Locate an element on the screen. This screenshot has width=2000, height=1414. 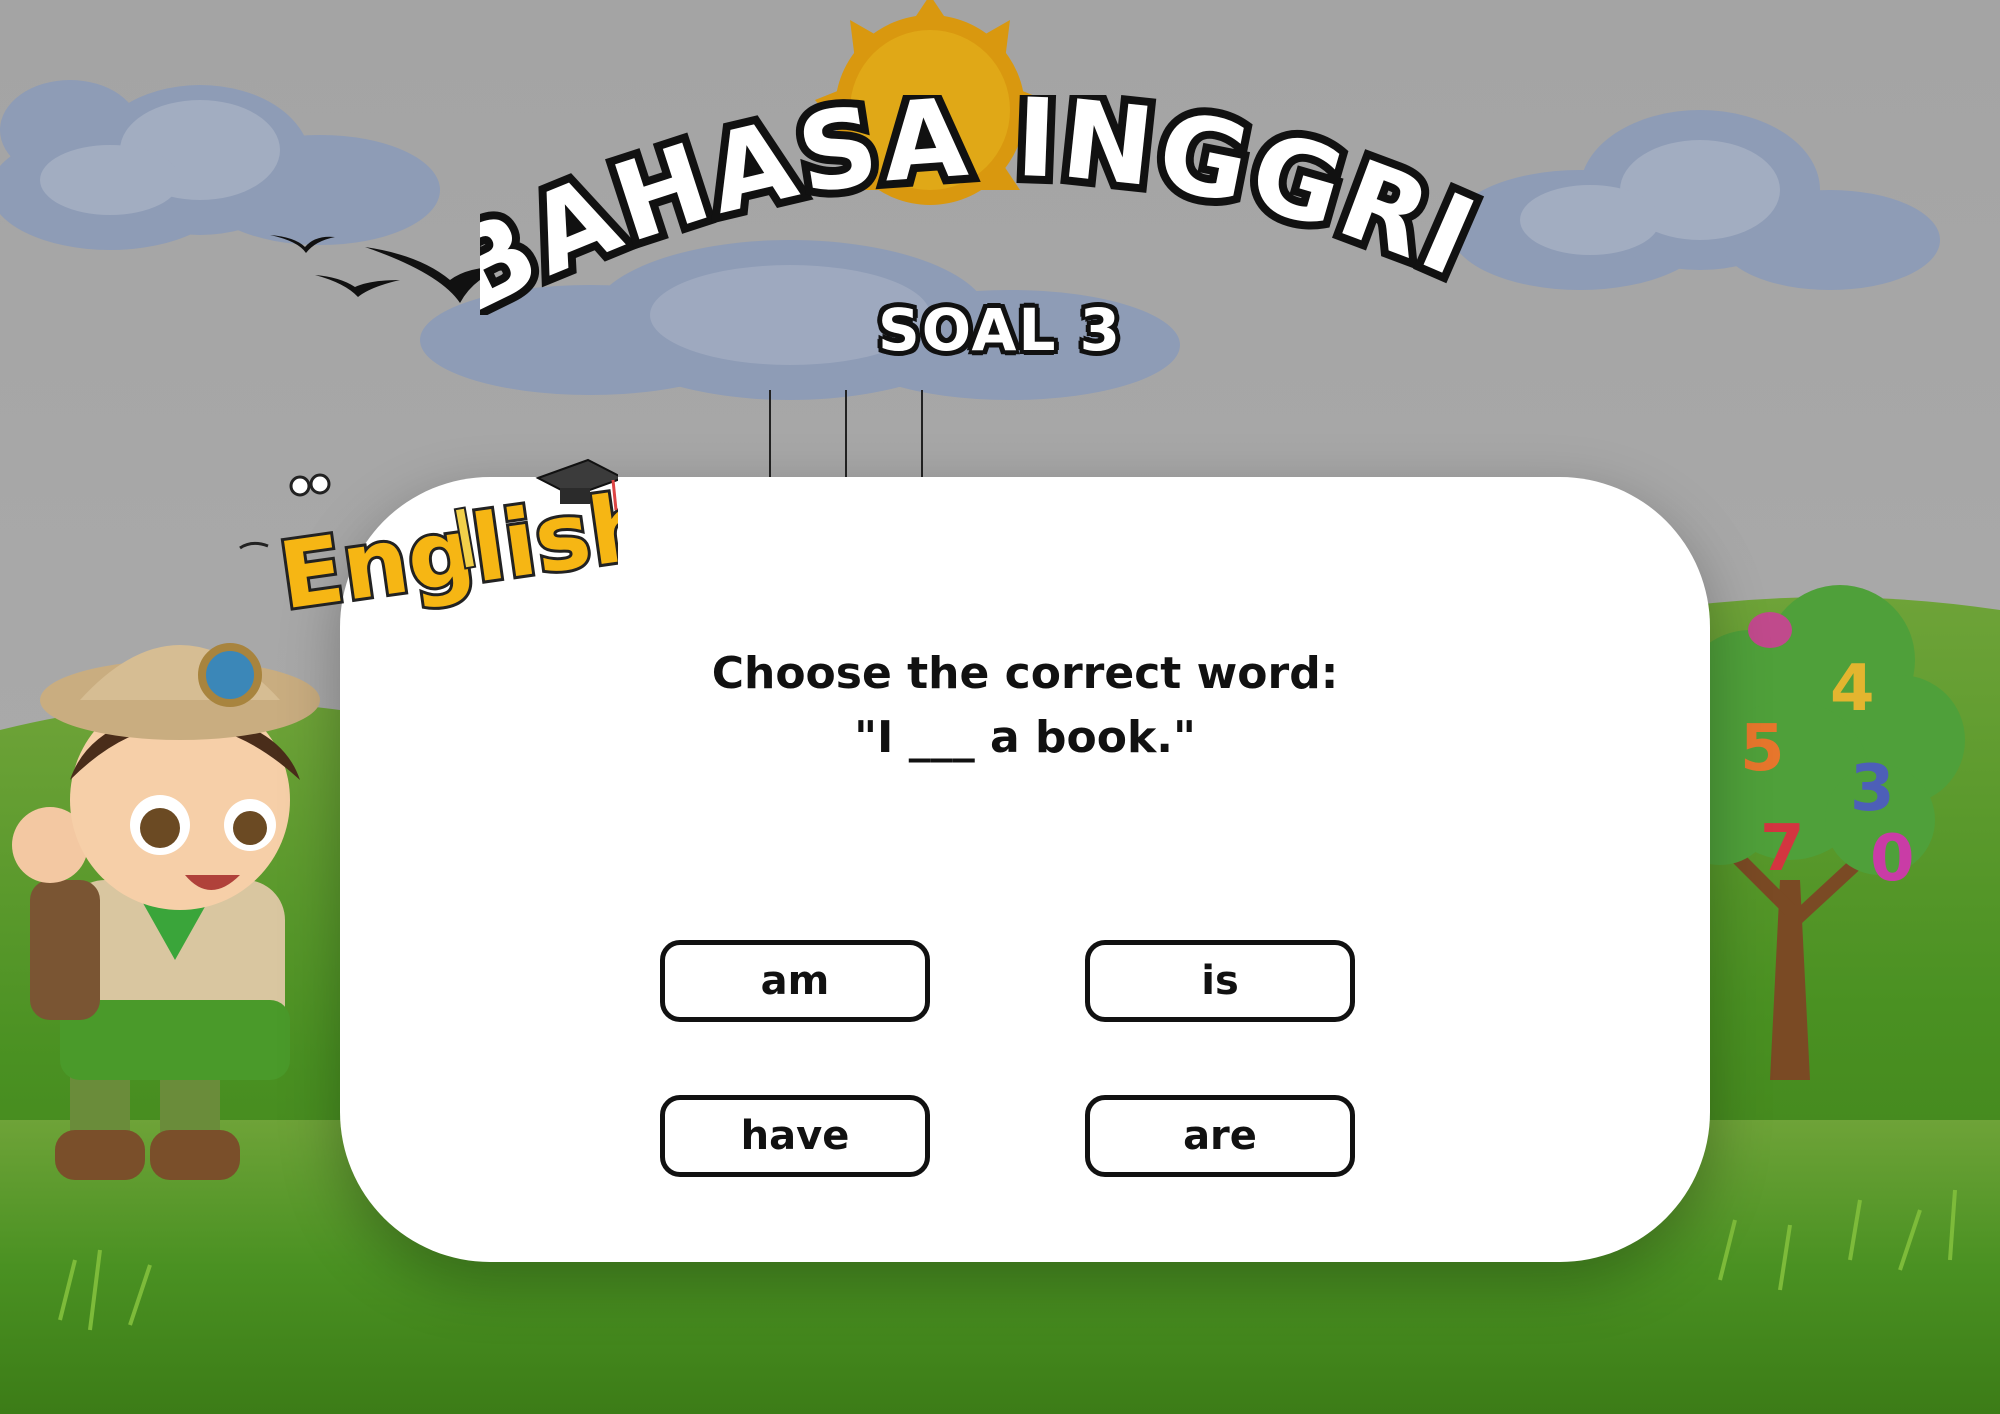
svg-text: 3 is located at coordinates (1872, 789).